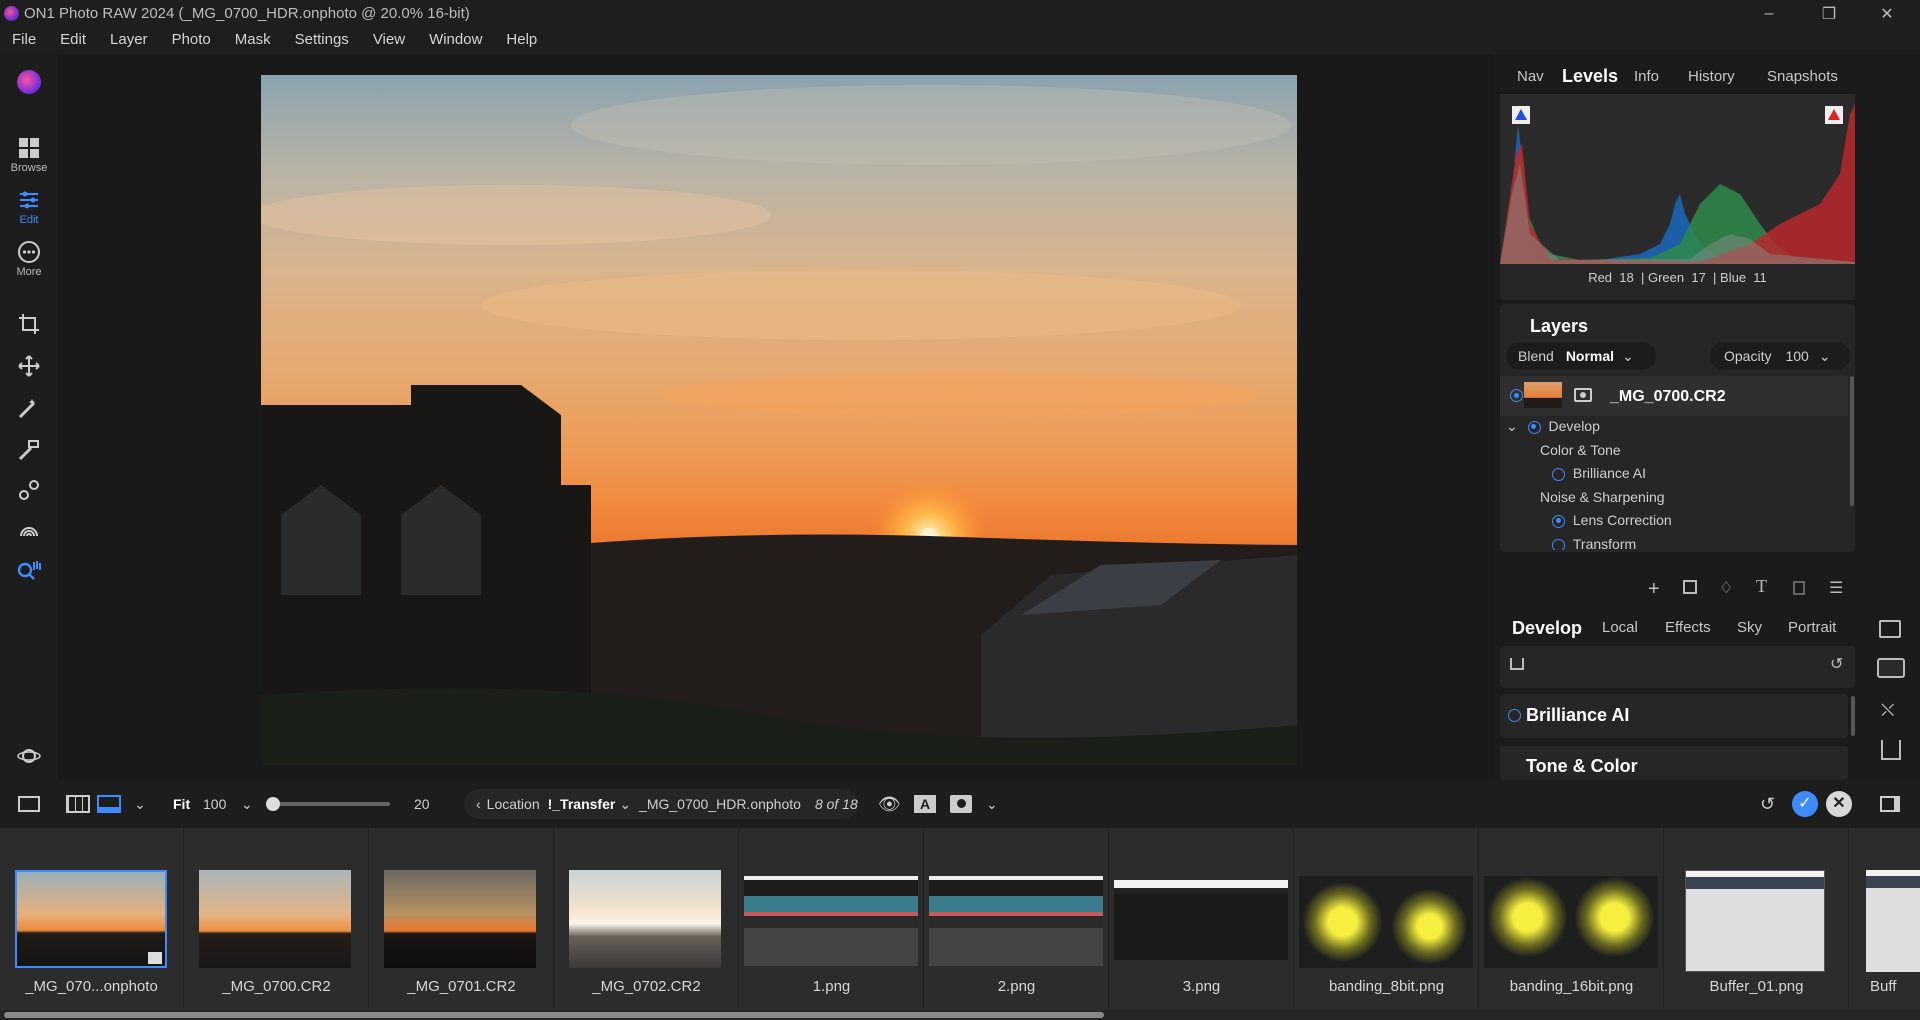 Image resolution: width=1920 pixels, height=1020 pixels. What do you see at coordinates (29, 325) in the screenshot?
I see `crop-tool` at bounding box center [29, 325].